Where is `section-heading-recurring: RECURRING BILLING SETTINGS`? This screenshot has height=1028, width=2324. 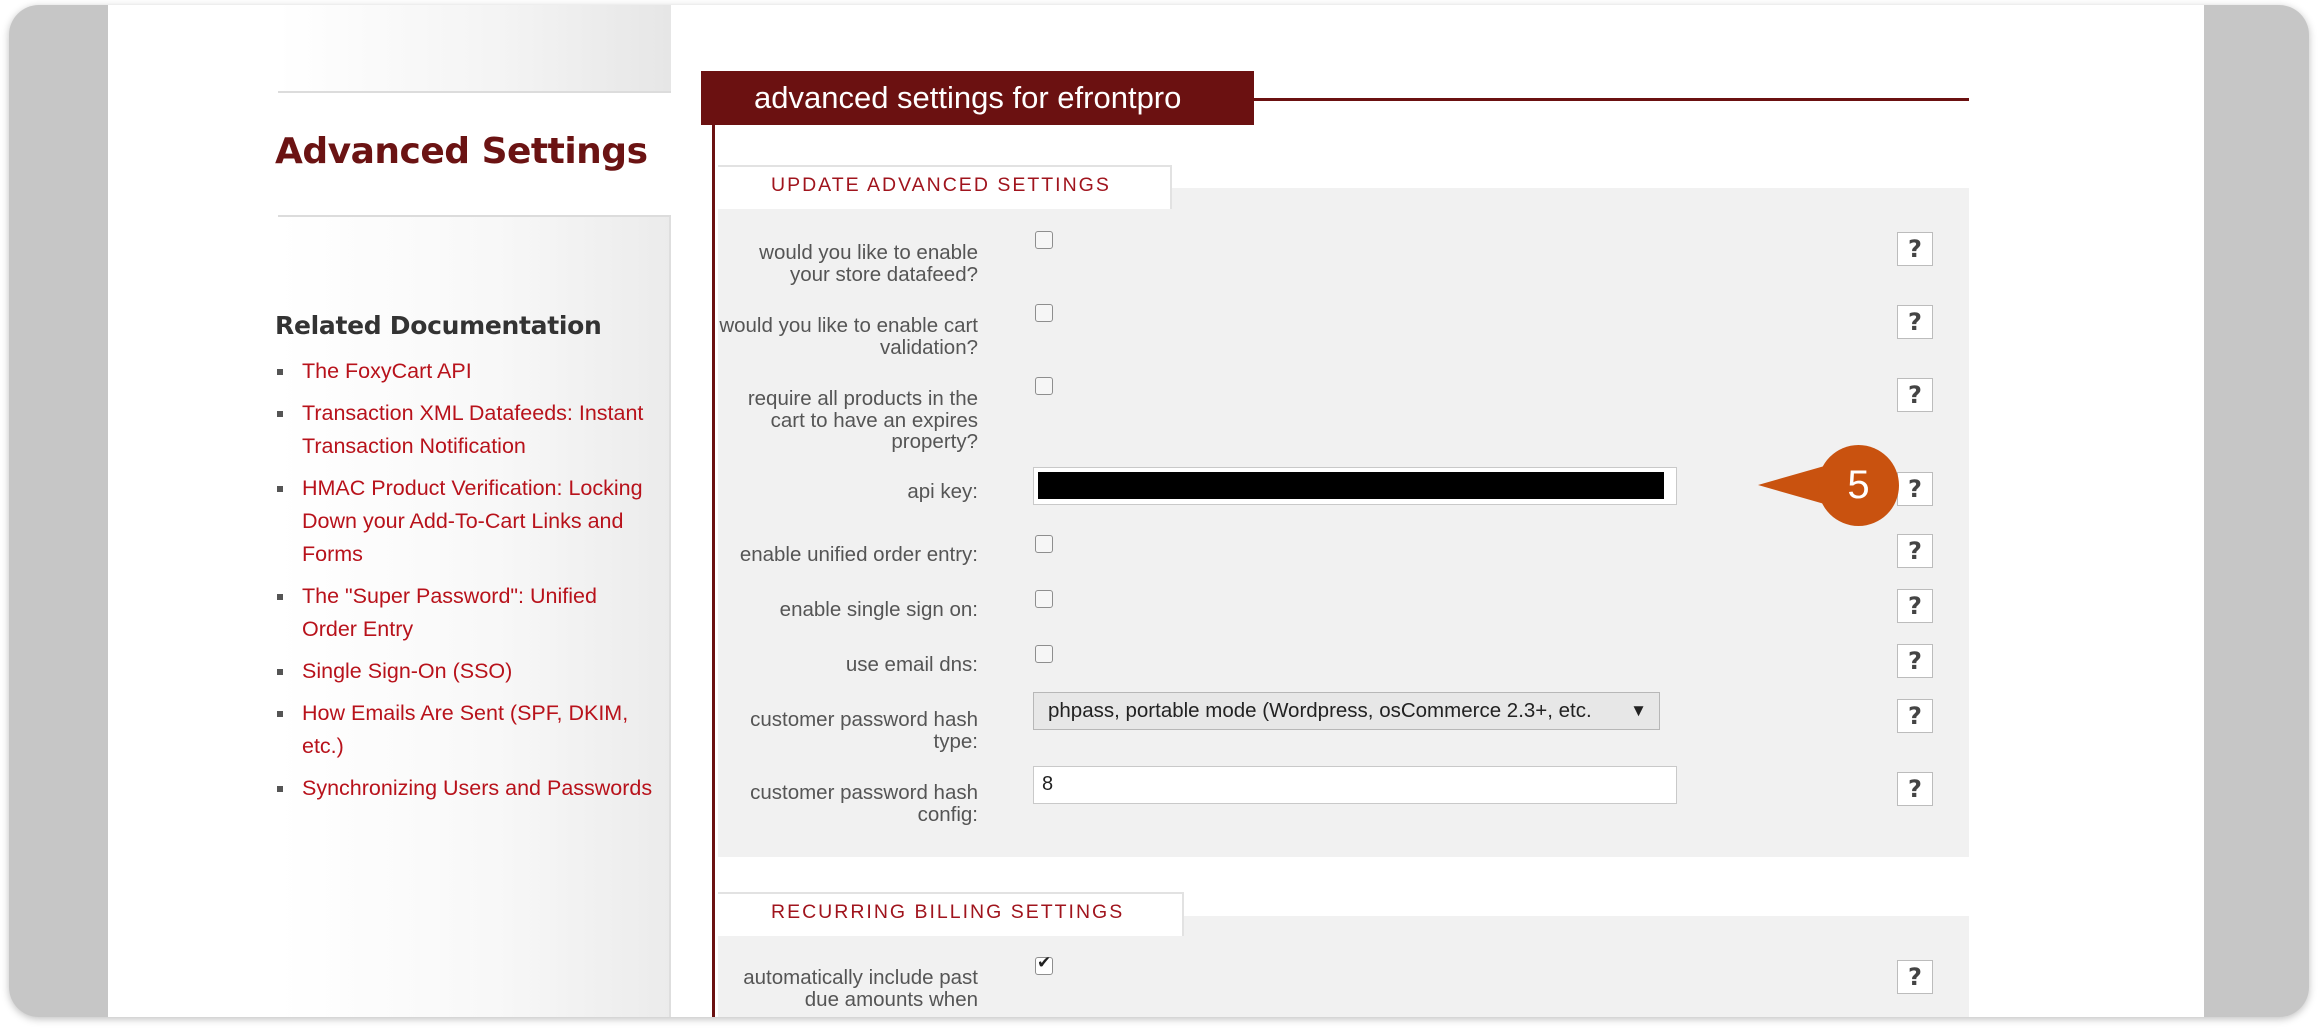 section-heading-recurring: RECURRING BILLING SETTINGS is located at coordinates (951, 914).